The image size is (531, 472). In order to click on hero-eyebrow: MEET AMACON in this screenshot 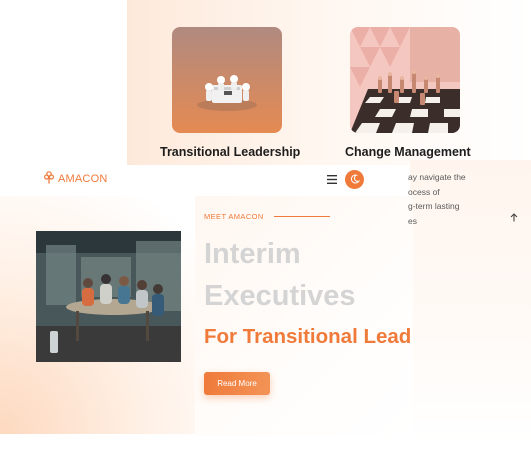, I will do `click(267, 216)`.